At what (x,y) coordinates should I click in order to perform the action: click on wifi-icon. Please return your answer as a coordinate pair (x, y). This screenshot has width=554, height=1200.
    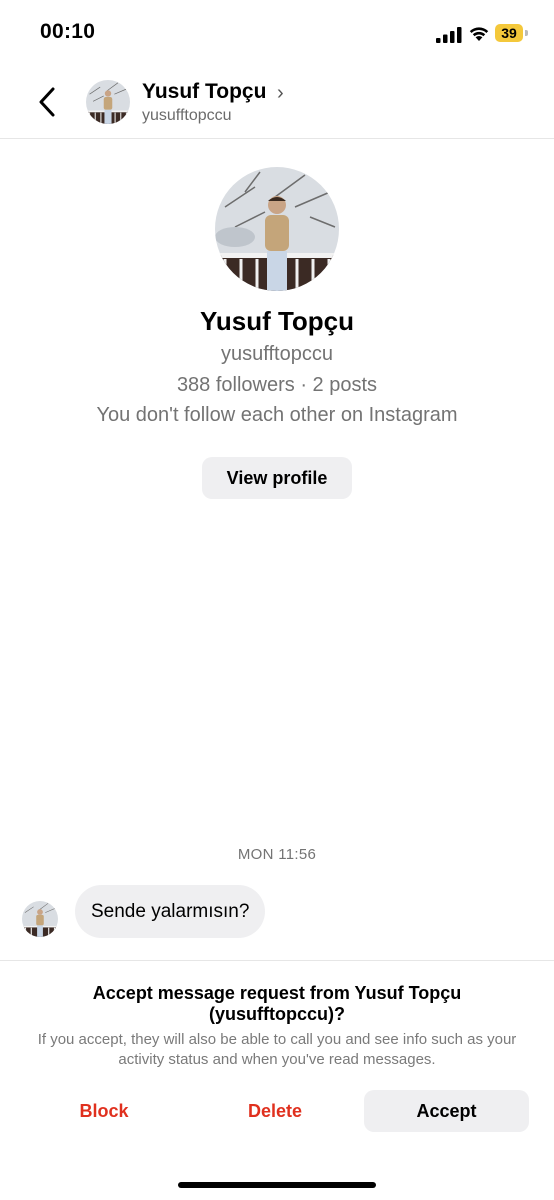
    Looking at the image, I should click on (479, 34).